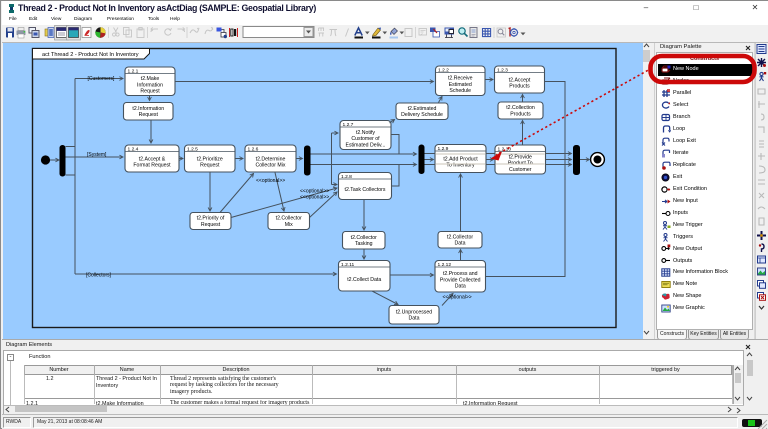  I want to click on svg-text: t2.Task Collectors, so click(365, 190).